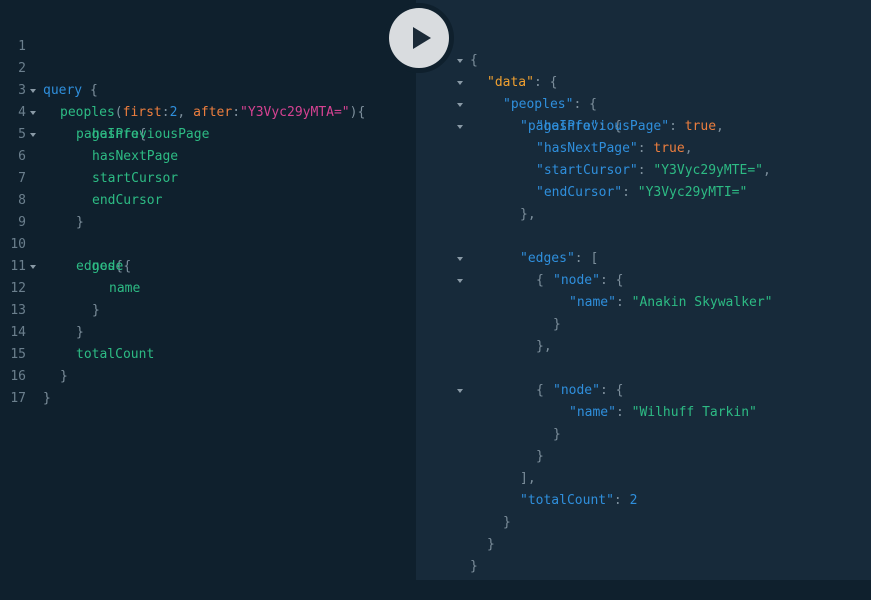 The image size is (871, 600). Describe the element at coordinates (570, 114) in the screenshot. I see `result-line: "hasPreviousPage": true,` at that location.